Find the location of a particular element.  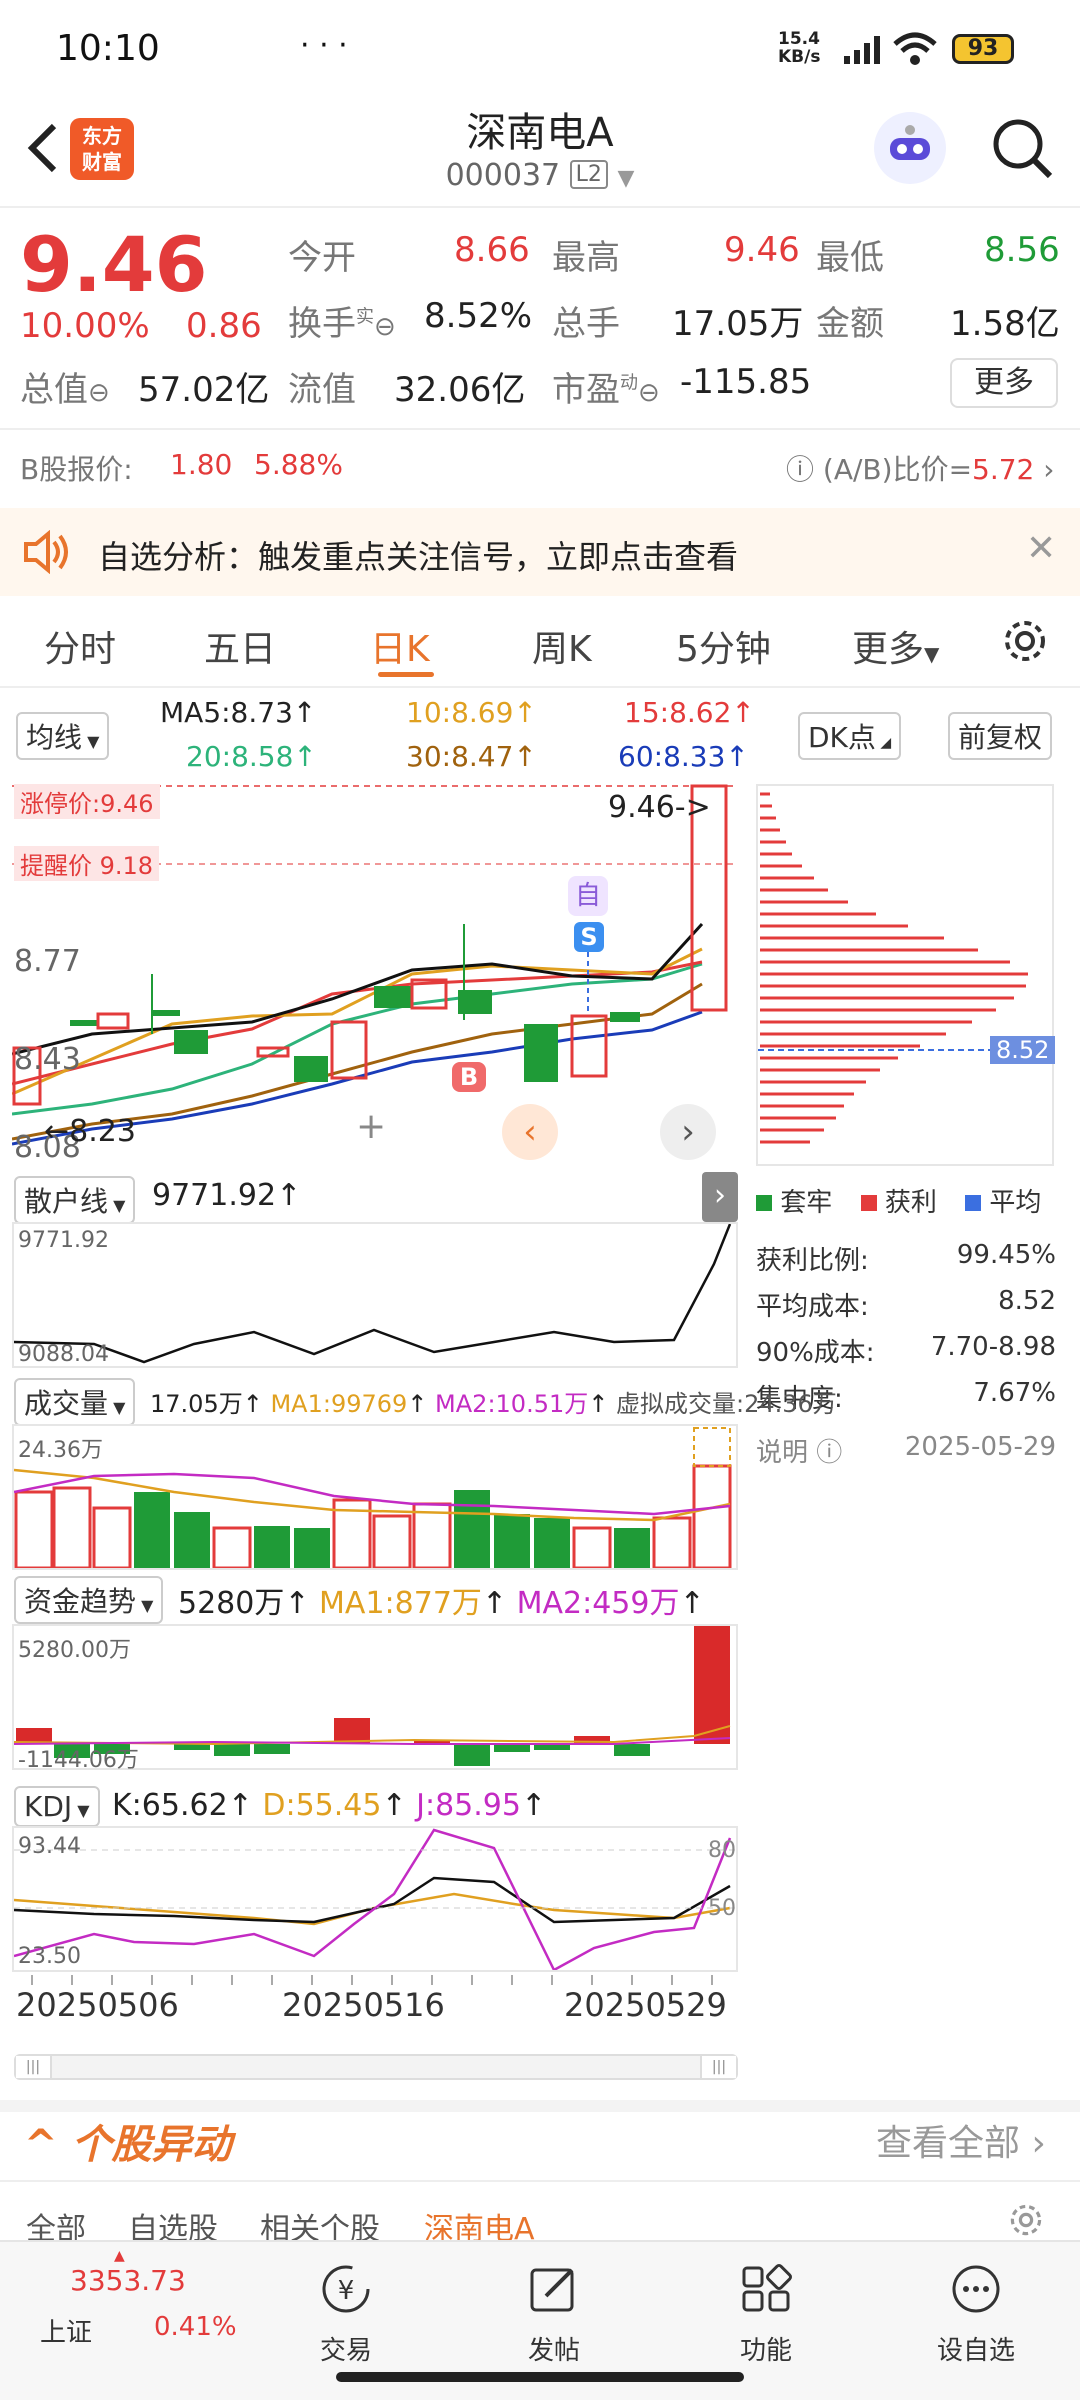

ma30-value: 30:8.47↑ is located at coordinates (471, 756).